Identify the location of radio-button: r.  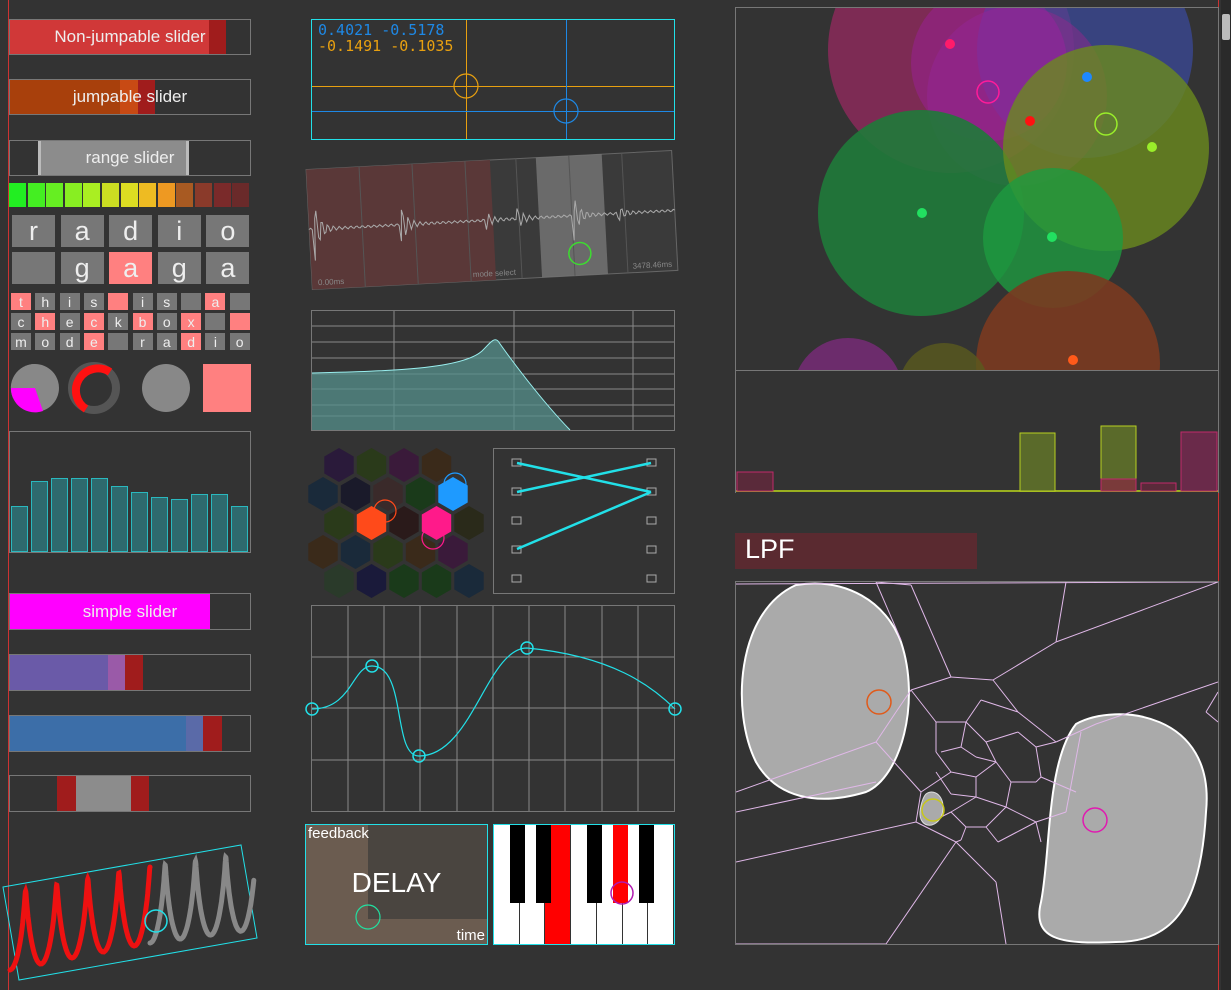
(33, 231).